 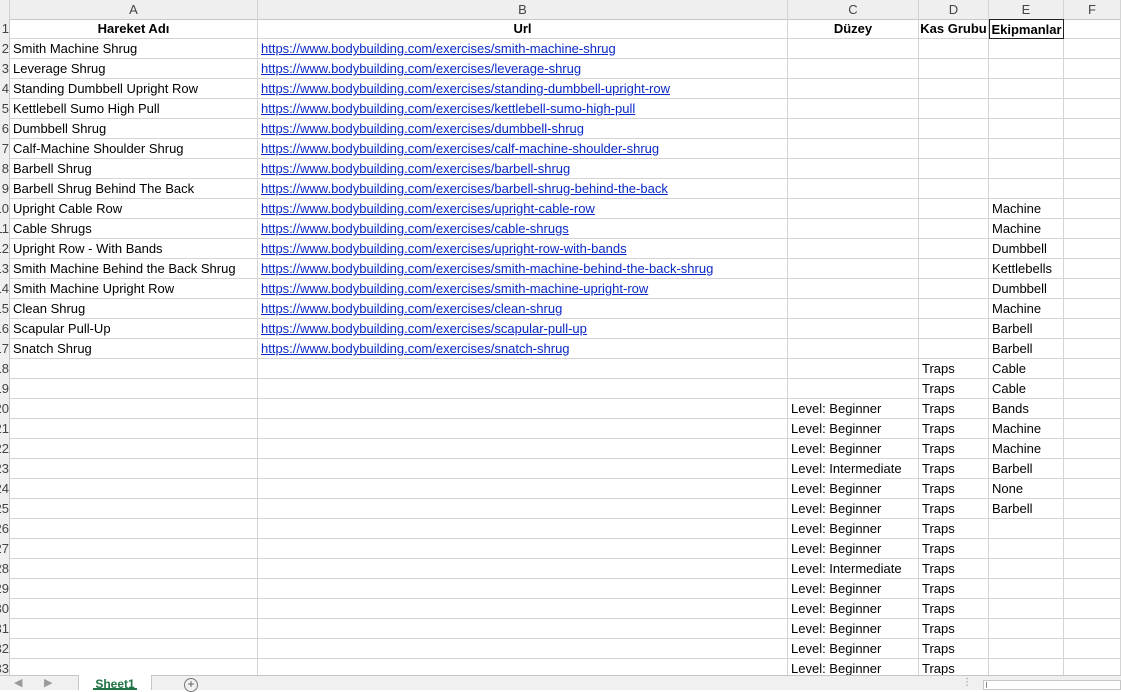 I want to click on header-cell-hareket-adi: Hareket Adı, so click(x=134, y=29).